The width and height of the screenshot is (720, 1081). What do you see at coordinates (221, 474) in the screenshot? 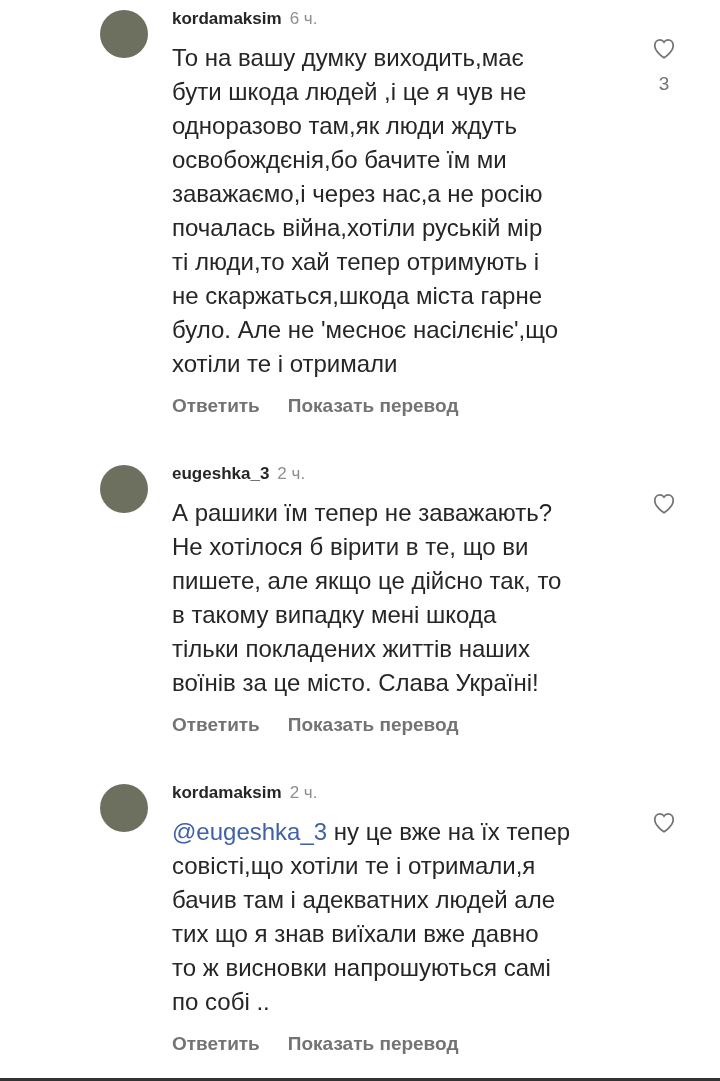
I see `username-link: eugeshka_3` at bounding box center [221, 474].